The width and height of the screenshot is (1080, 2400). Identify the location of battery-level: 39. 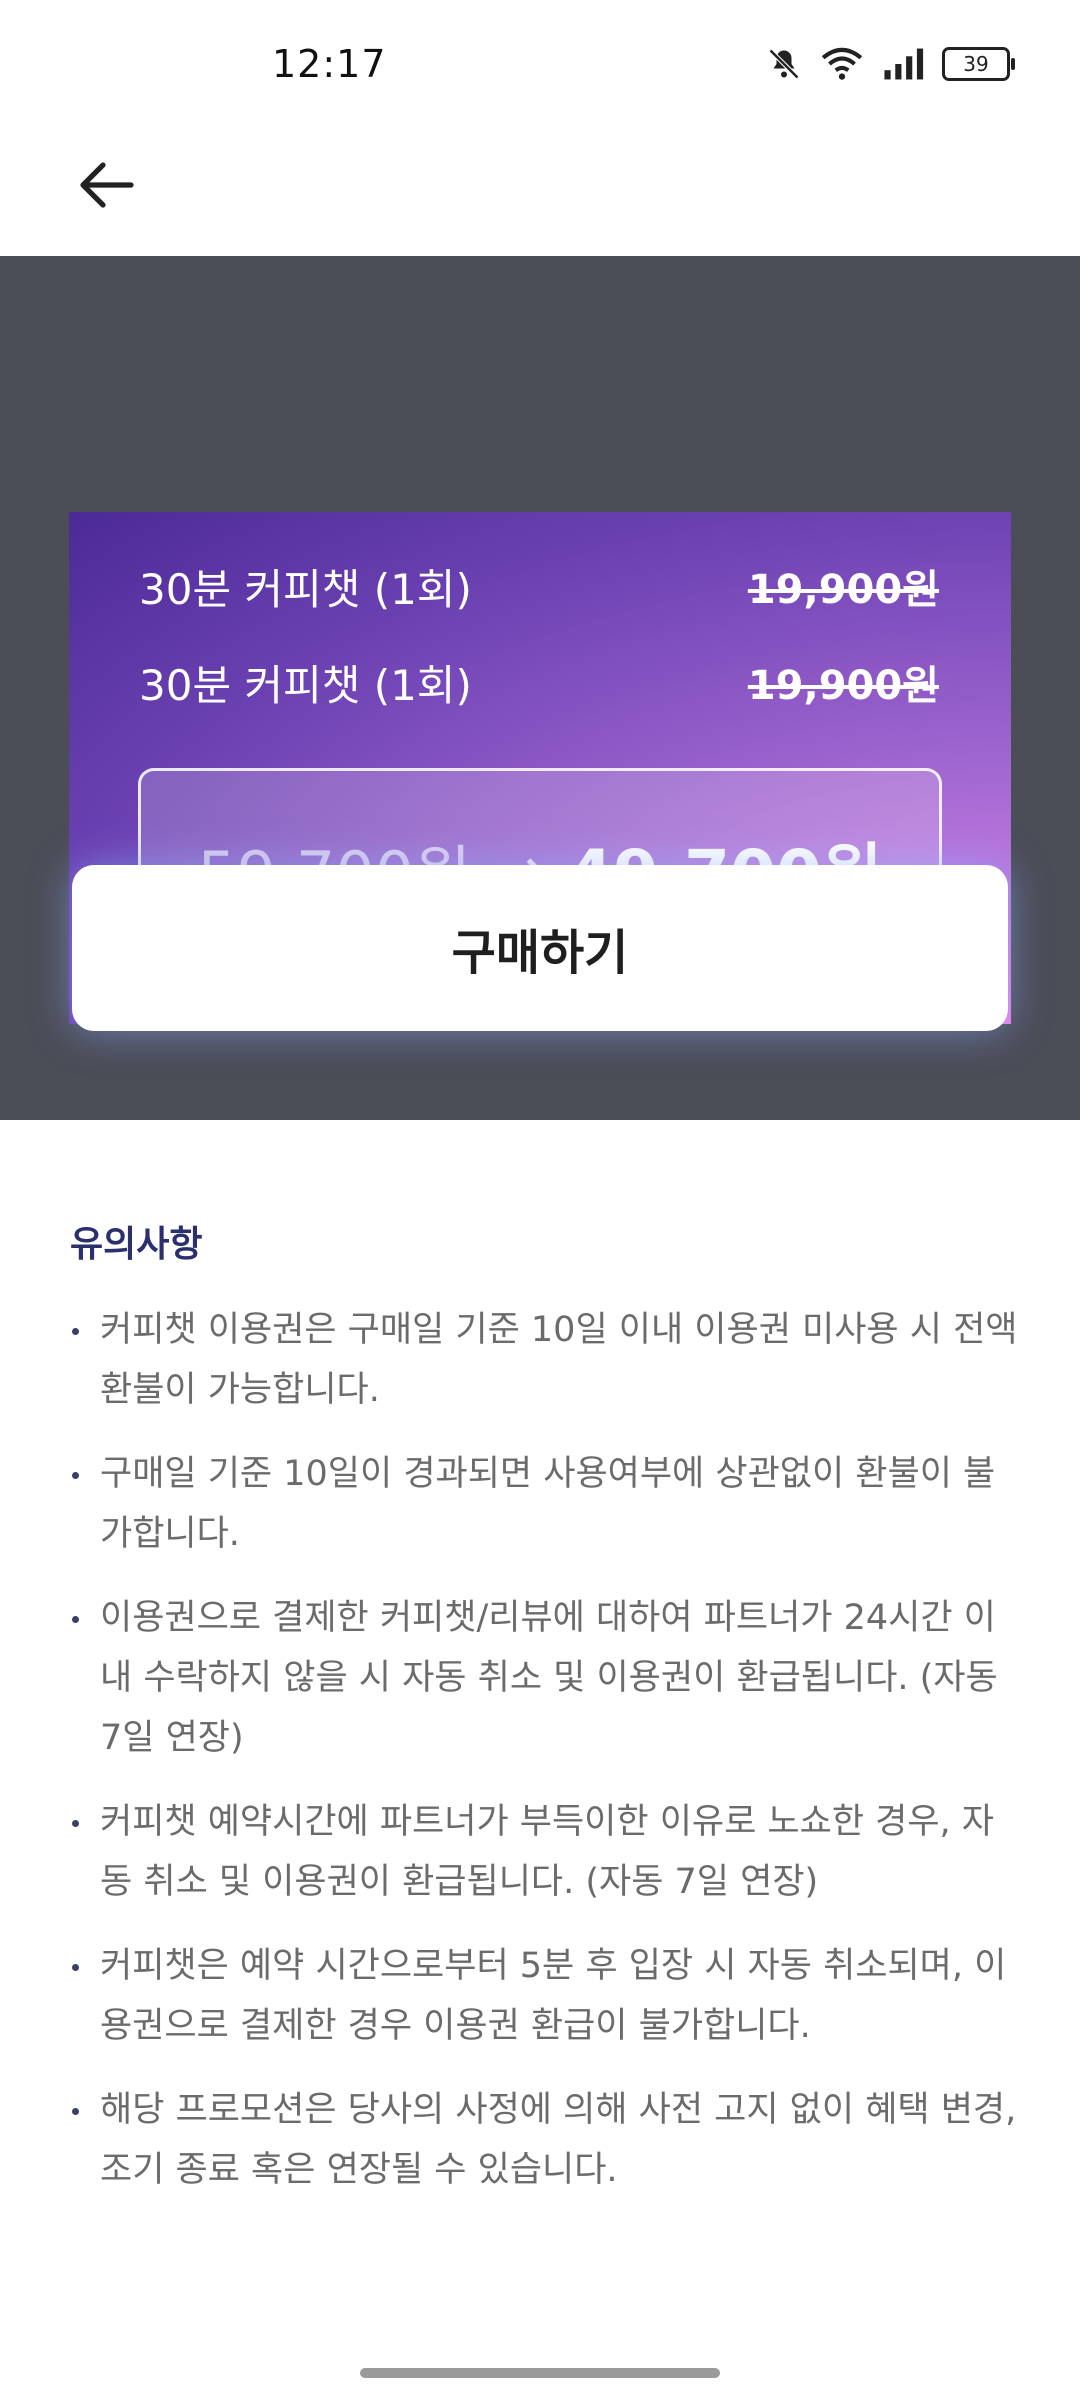
(976, 64).